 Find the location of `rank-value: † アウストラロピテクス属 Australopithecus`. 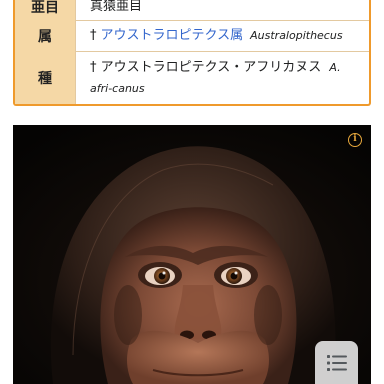

rank-value: † アウストラロピテクス属 Australopithecus is located at coordinates (222, 35).